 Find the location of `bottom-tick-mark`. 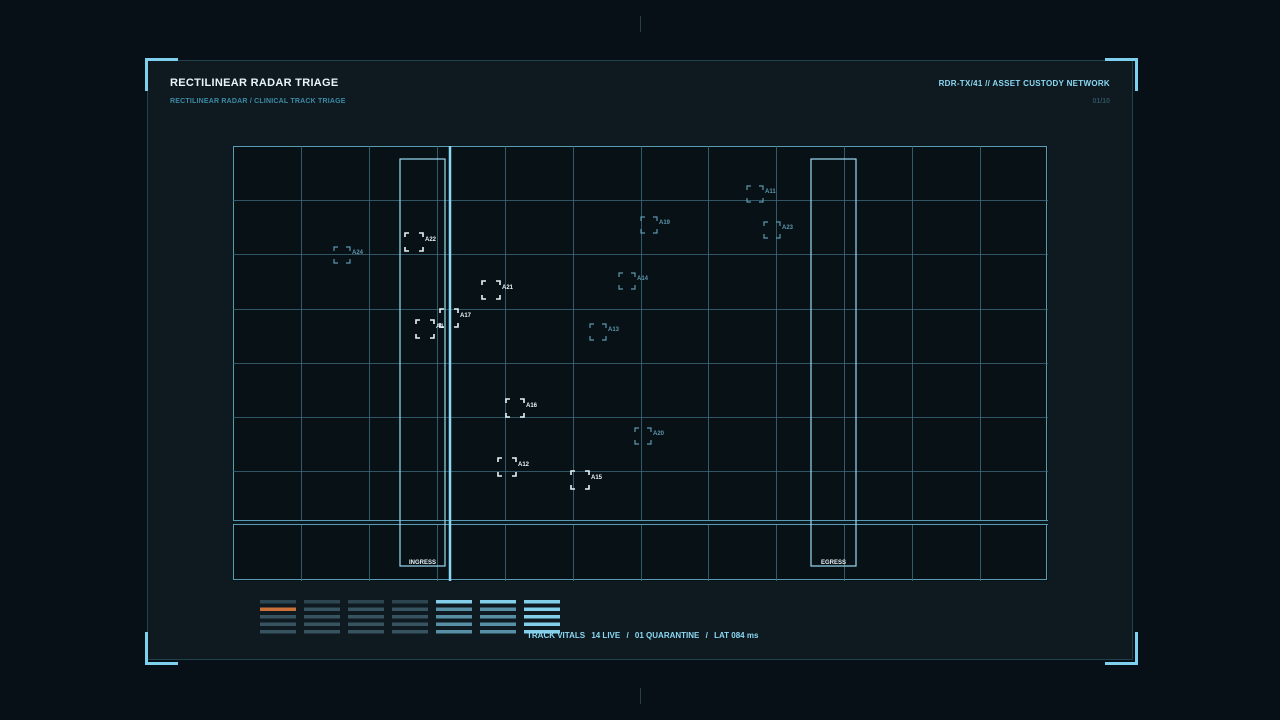

bottom-tick-mark is located at coordinates (640, 696).